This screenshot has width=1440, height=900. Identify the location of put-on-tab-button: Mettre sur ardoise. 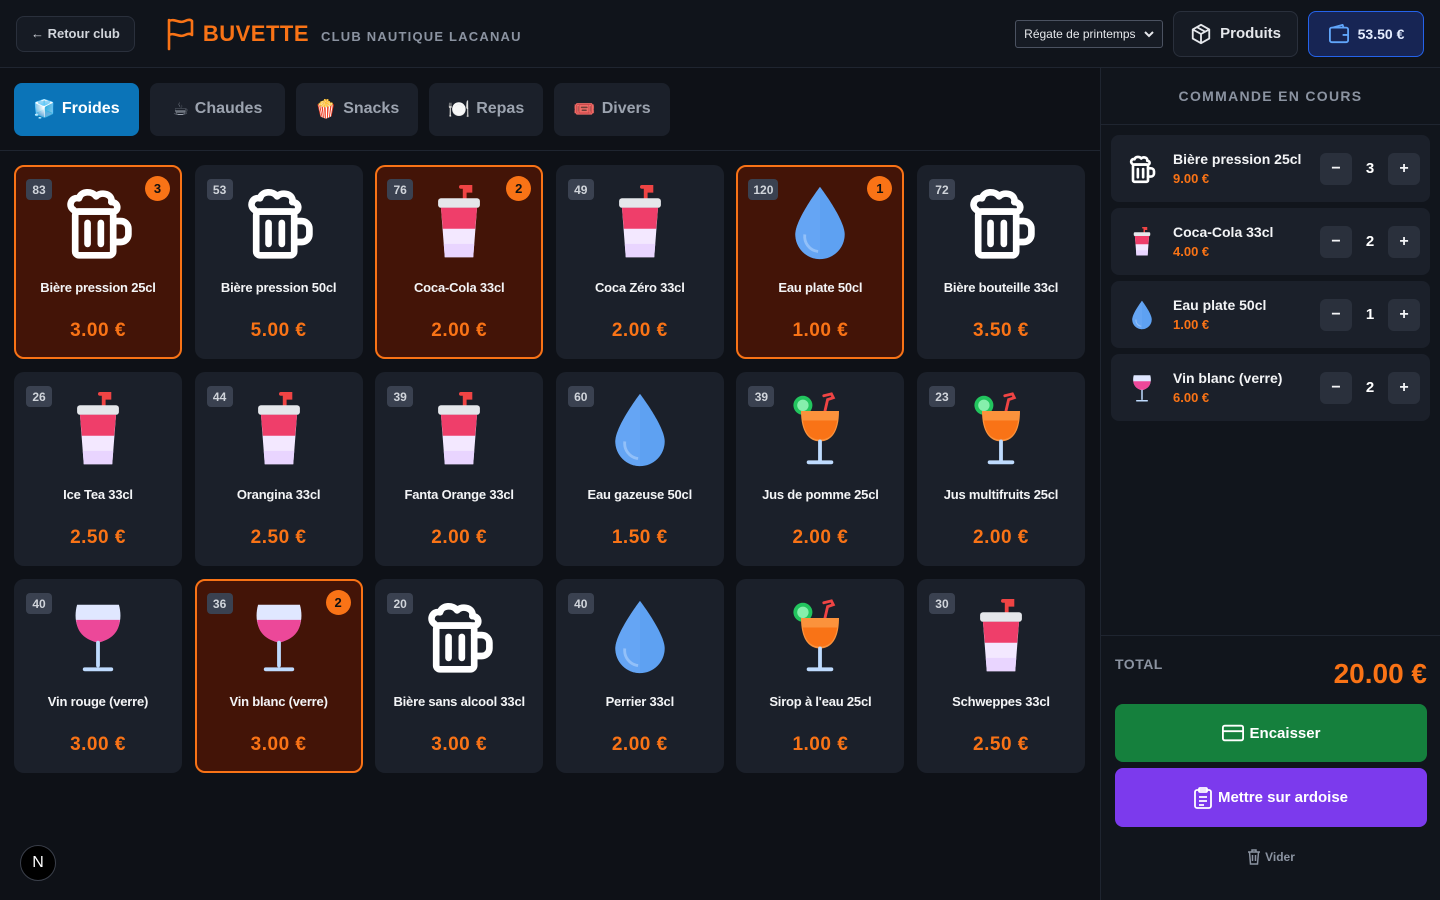
(1271, 797).